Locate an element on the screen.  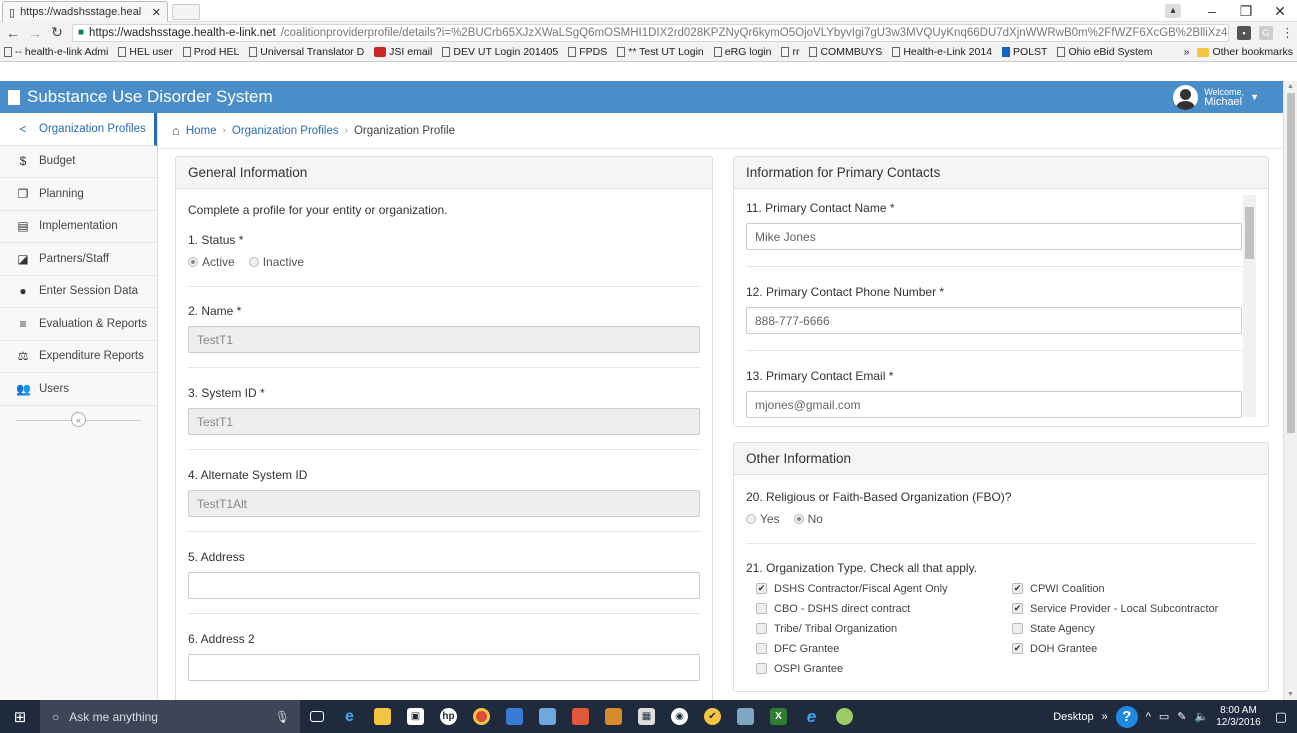
bookmark-item: FPDS is located at coordinates (587, 52).